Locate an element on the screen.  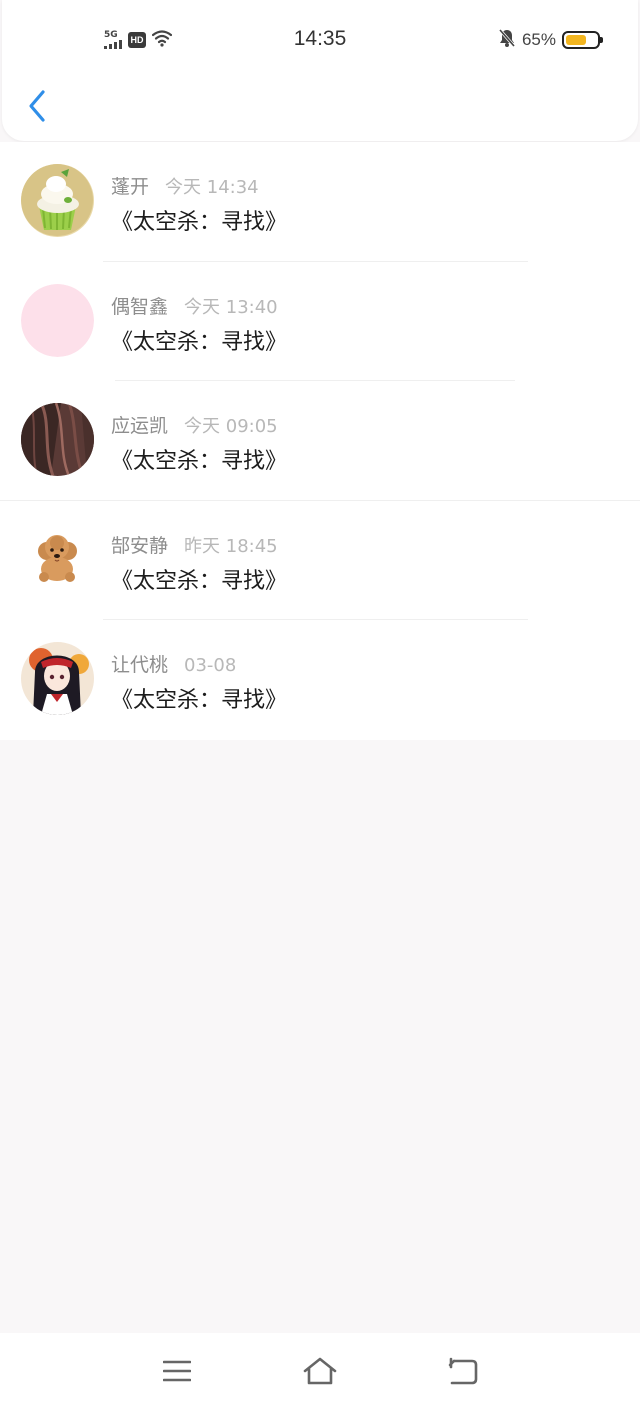
poodle-avatar is located at coordinates (57, 559).